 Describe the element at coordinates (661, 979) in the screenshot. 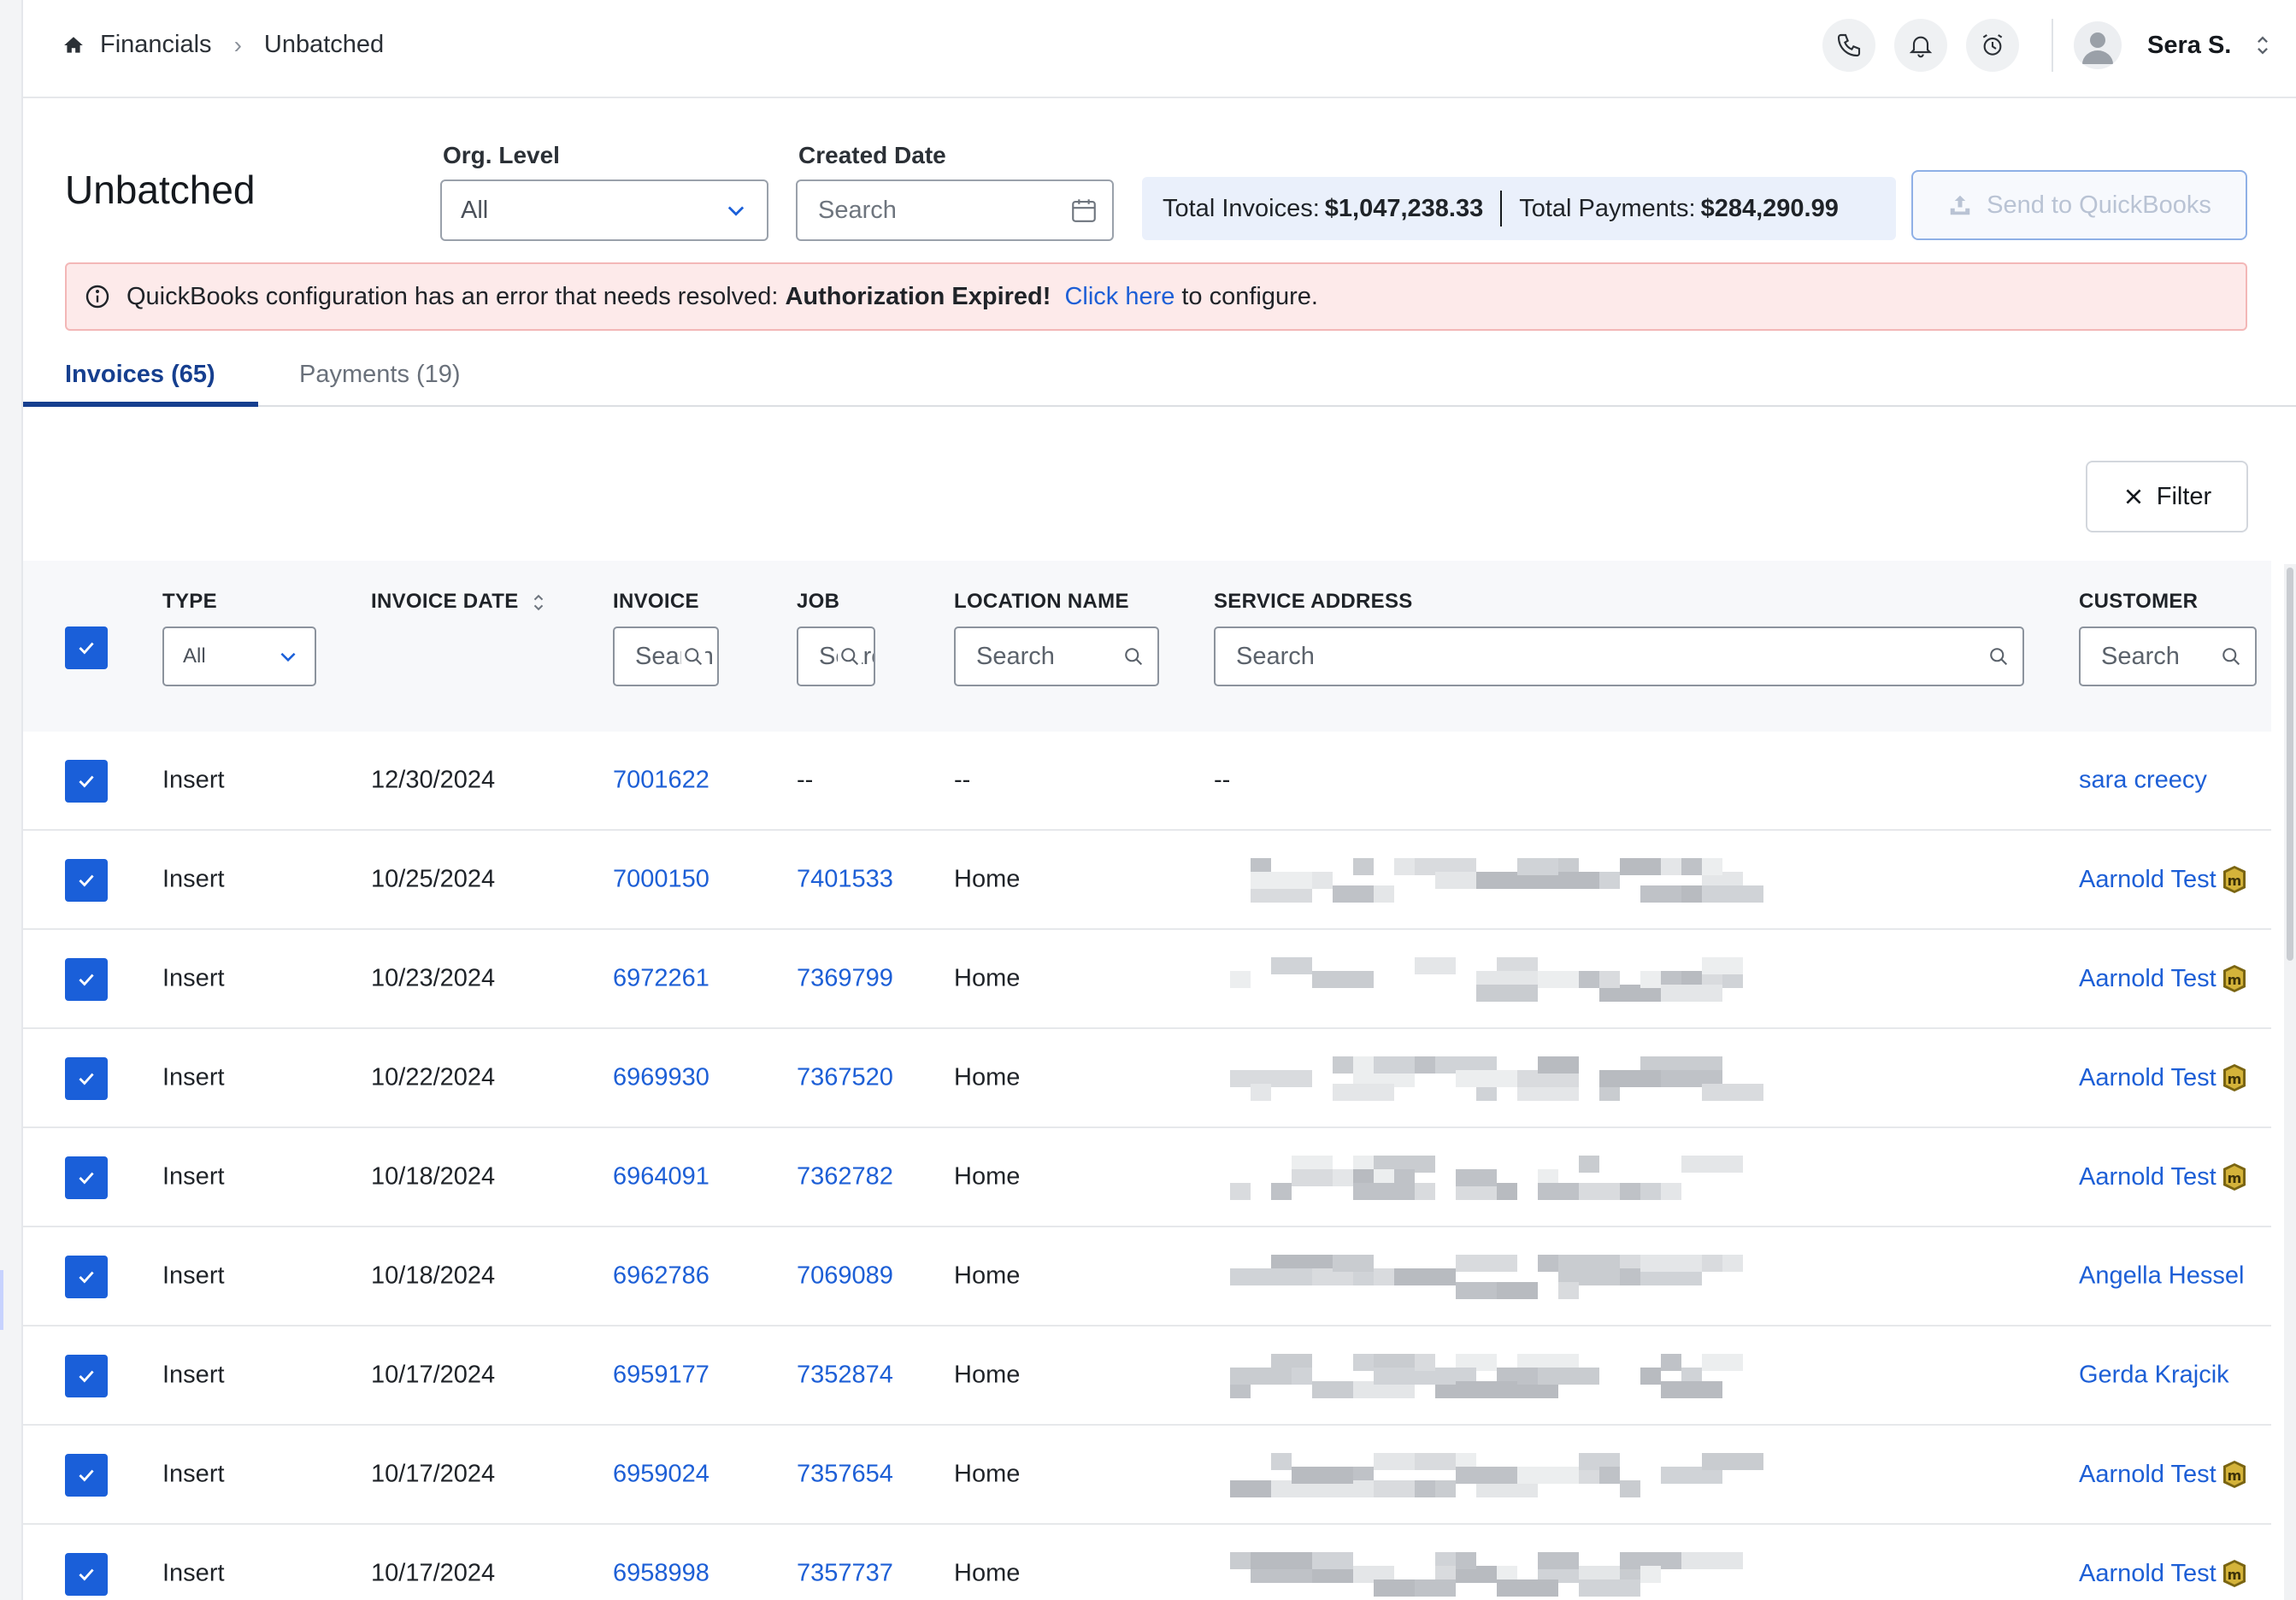

I see `invoice-link: 6972261` at that location.